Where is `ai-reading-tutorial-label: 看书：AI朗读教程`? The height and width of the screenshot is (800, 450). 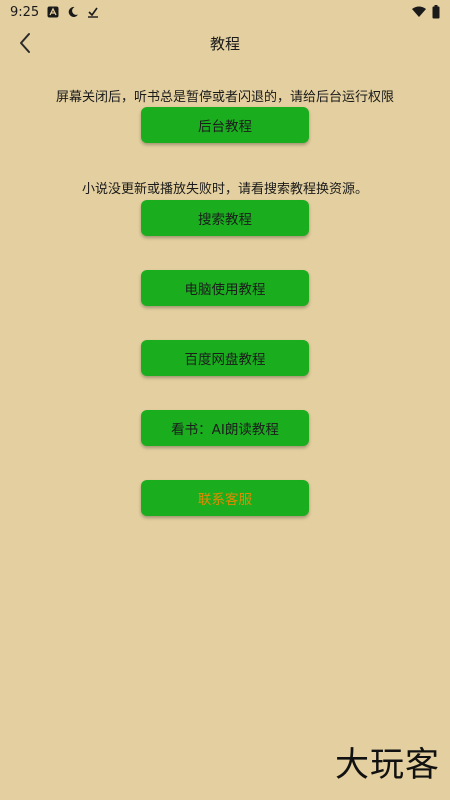
ai-reading-tutorial-label: 看书：AI朗读教程 is located at coordinates (225, 430).